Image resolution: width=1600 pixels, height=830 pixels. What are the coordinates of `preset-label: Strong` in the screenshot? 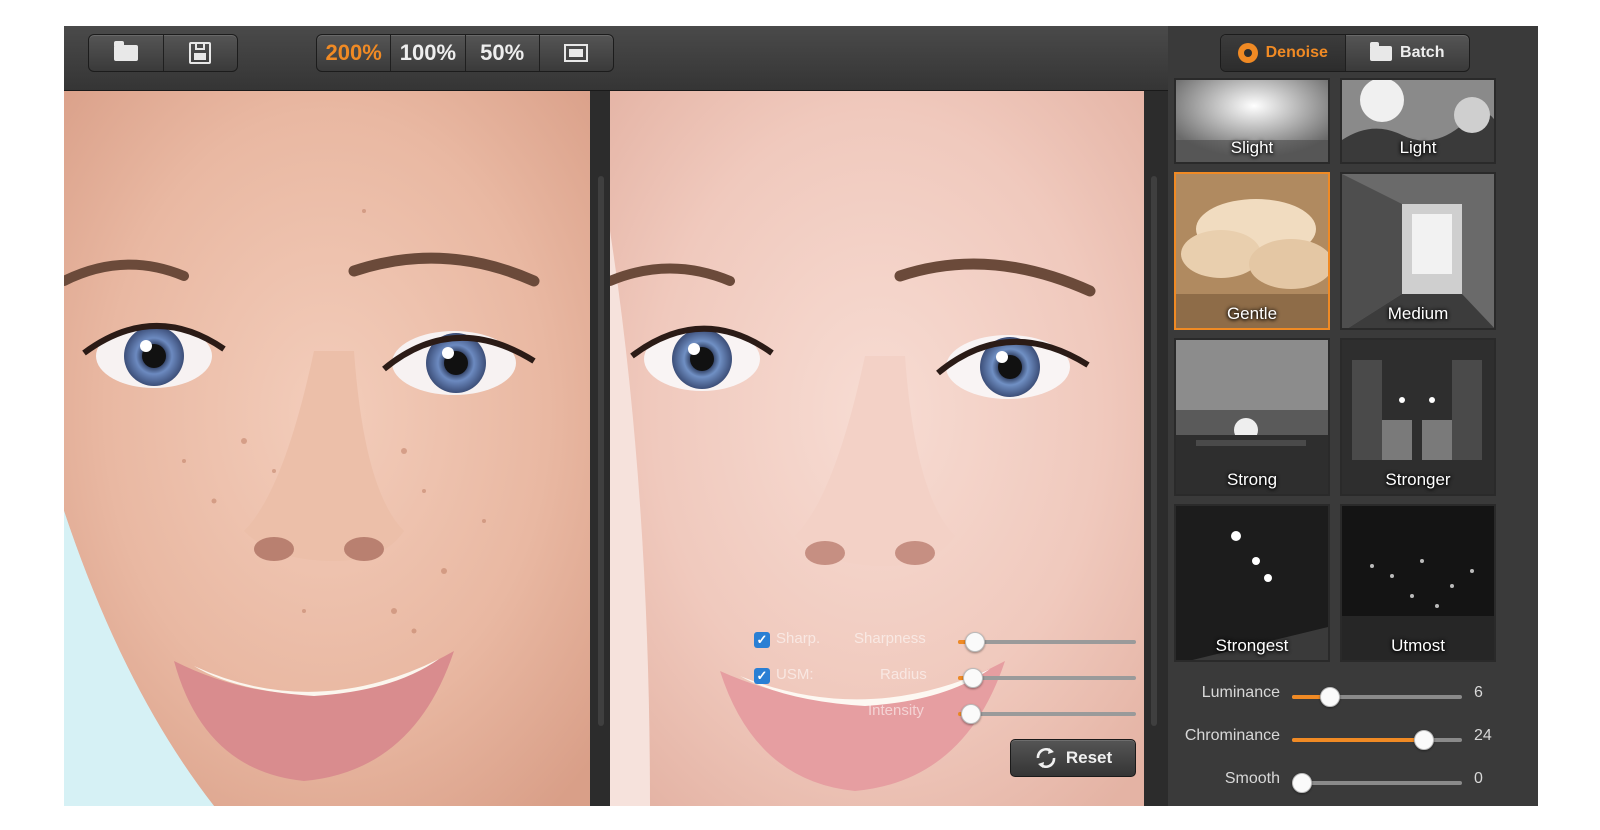 It's located at (1252, 479).